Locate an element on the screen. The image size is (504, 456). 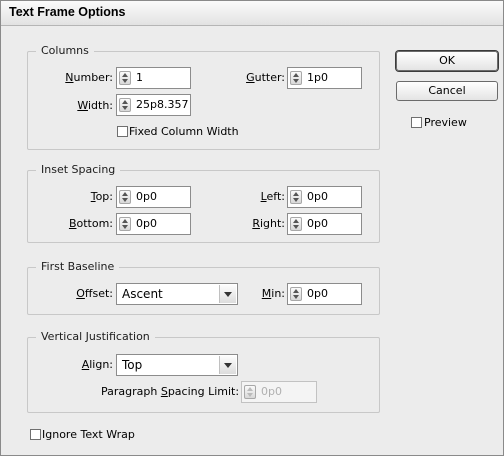
right-label: Right: is located at coordinates (268, 223).